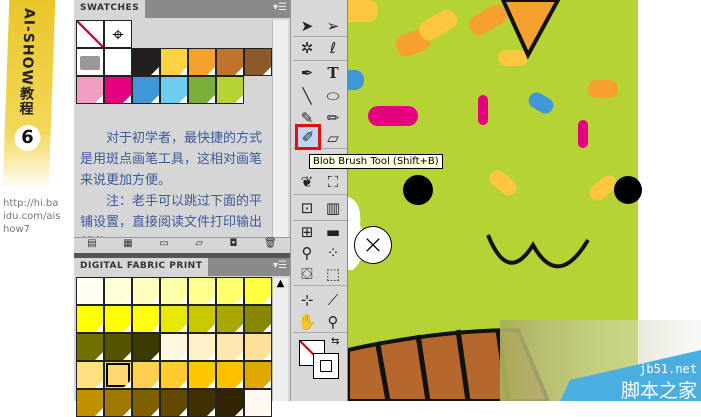 Image resolution: width=701 pixels, height=417 pixels. Describe the element at coordinates (307, 48) in the screenshot. I see `magic-wand-tool-icon: ✲` at that location.